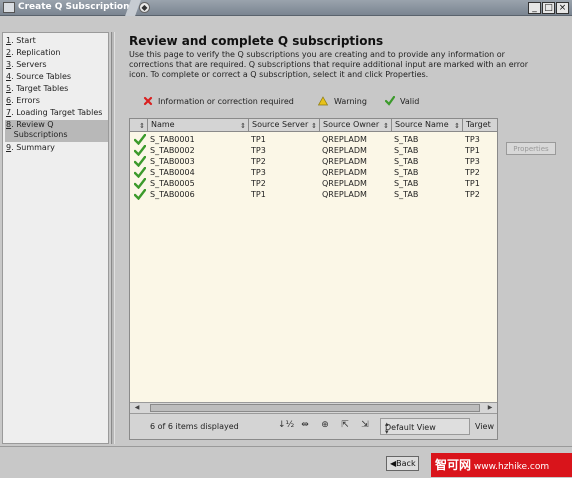 Image resolution: width=572 pixels, height=478 pixels. Describe the element at coordinates (387, 428) in the screenshot. I see `chevron-updown-icon: ▴ ▾` at that location.